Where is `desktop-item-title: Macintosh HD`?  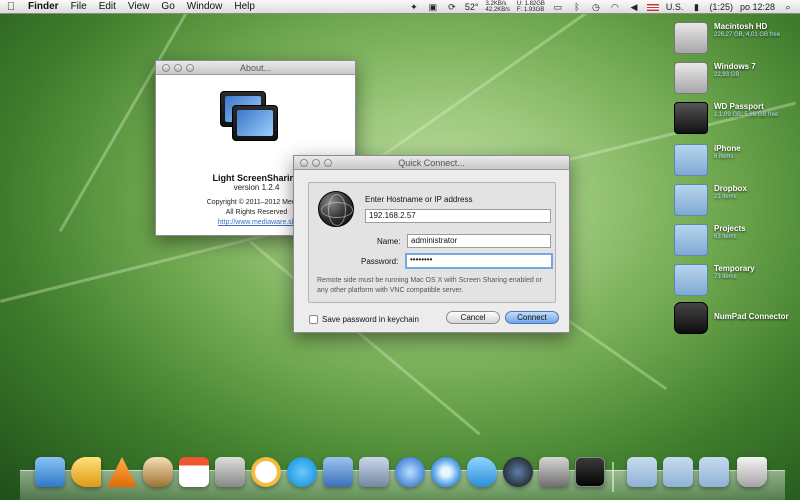 desktop-item-title: Macintosh HD is located at coordinates (741, 26).